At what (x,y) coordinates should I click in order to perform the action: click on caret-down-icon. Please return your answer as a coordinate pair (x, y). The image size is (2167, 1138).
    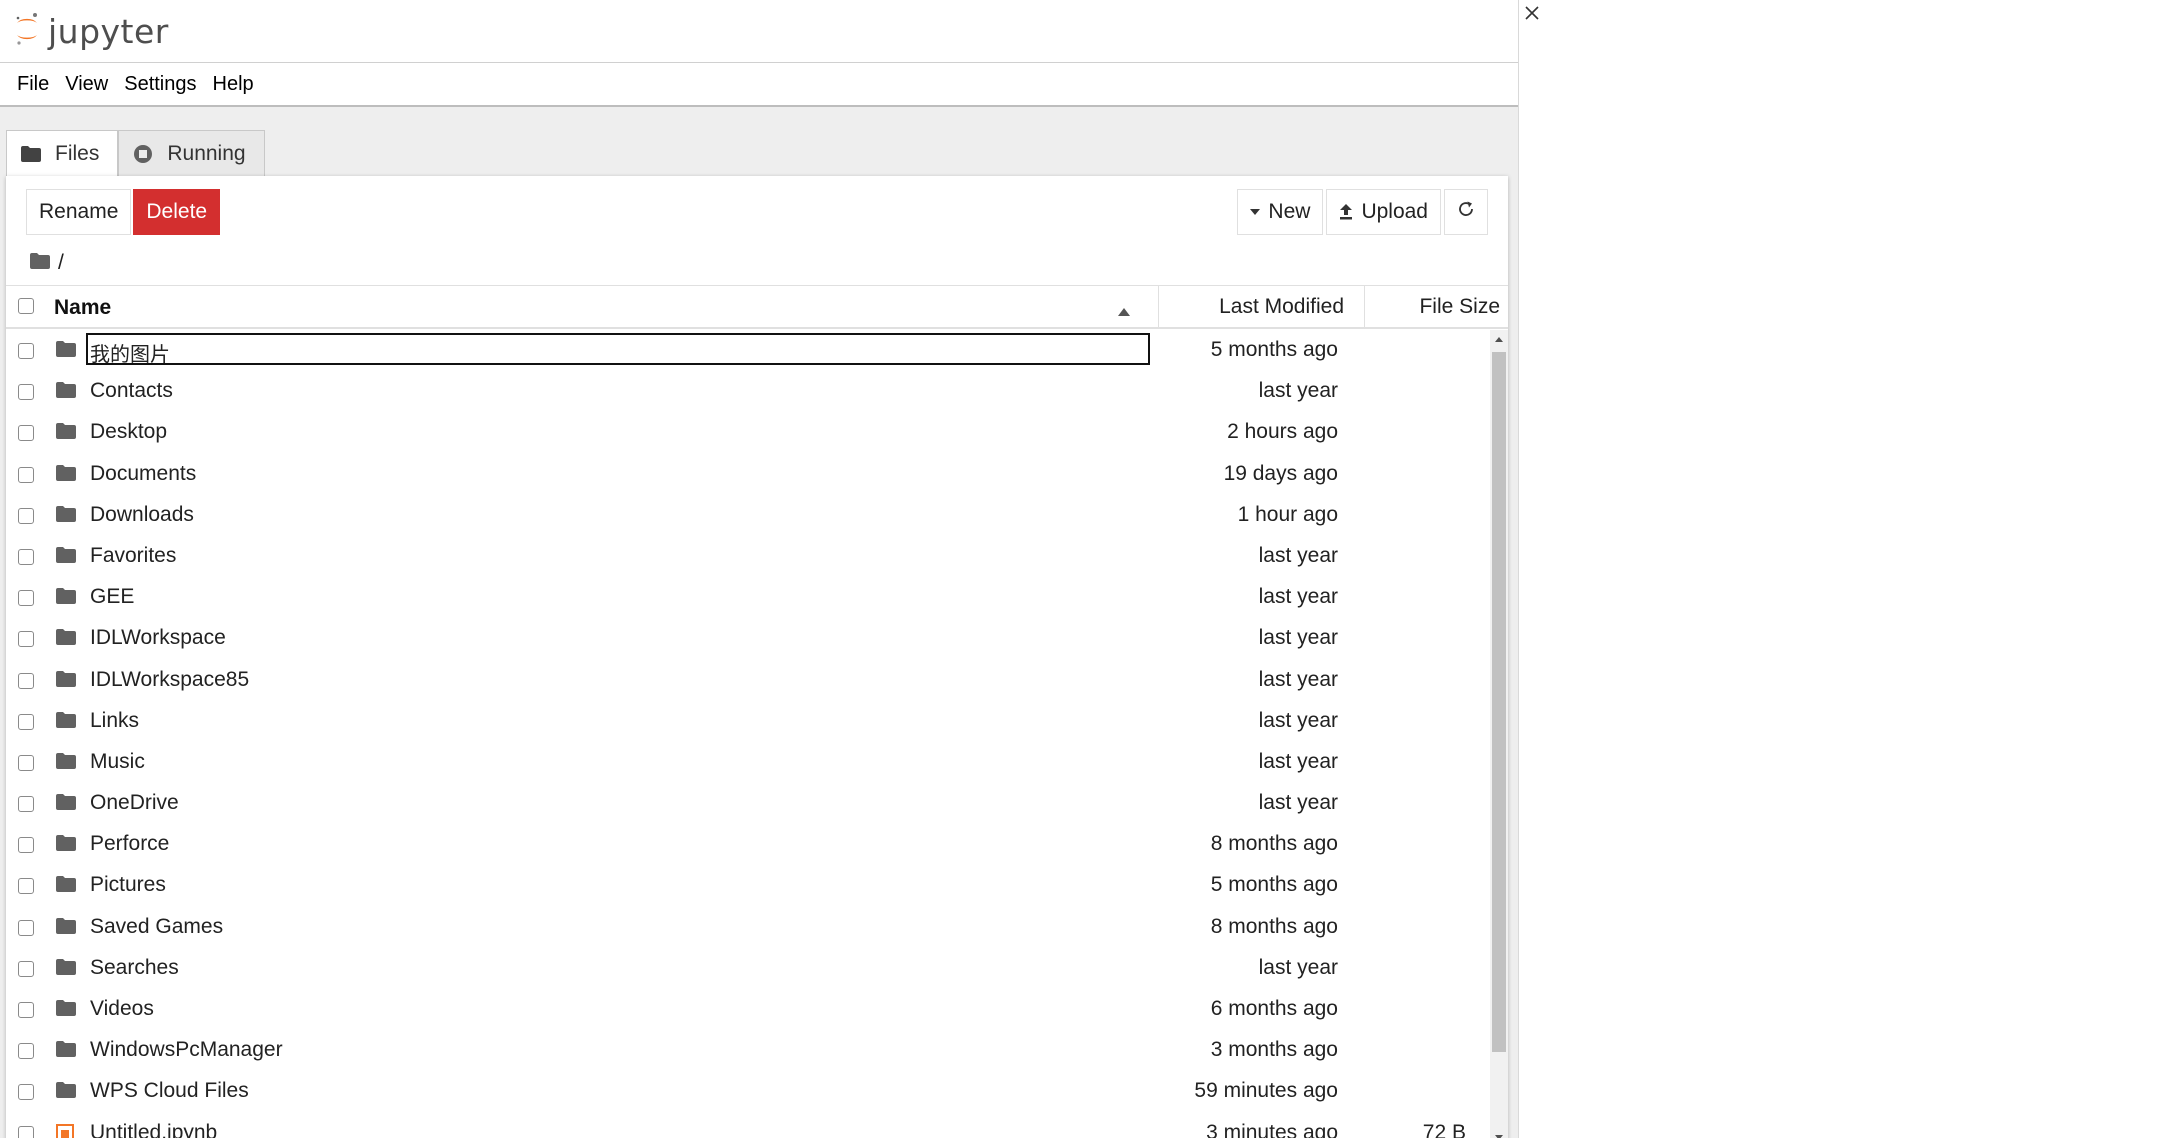
    Looking at the image, I should click on (1255, 212).